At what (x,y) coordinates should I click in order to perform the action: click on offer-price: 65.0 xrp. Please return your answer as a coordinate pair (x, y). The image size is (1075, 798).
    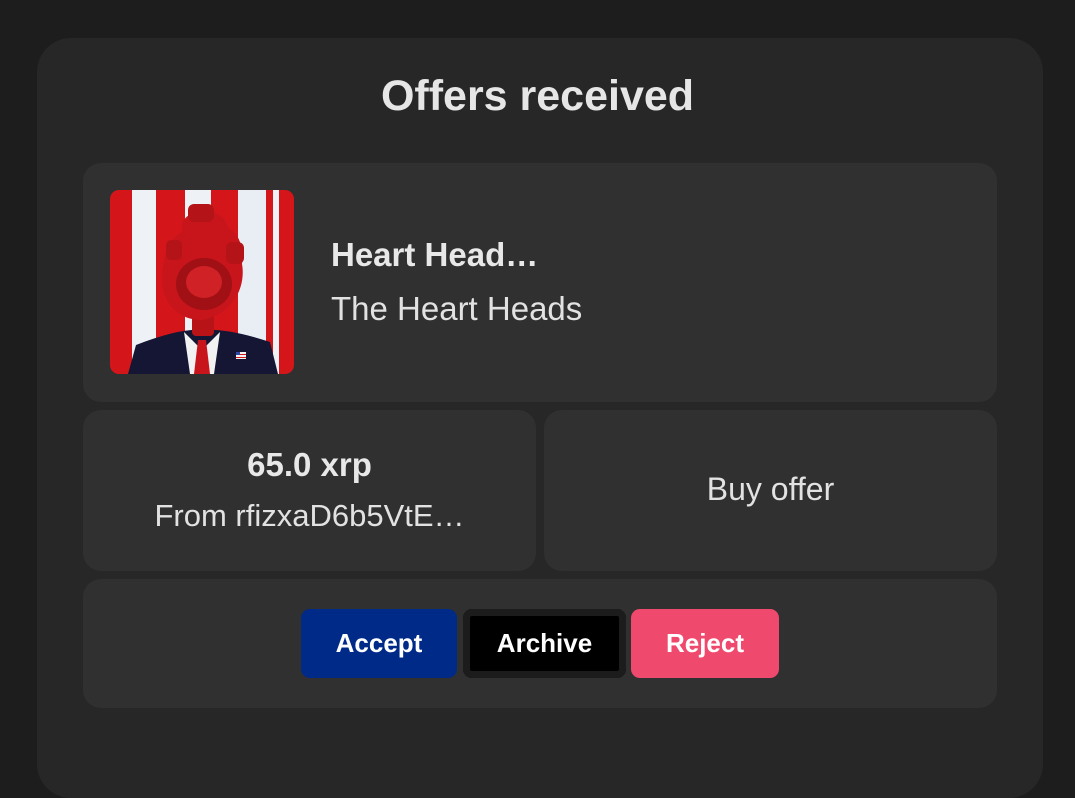
    Looking at the image, I should click on (309, 464).